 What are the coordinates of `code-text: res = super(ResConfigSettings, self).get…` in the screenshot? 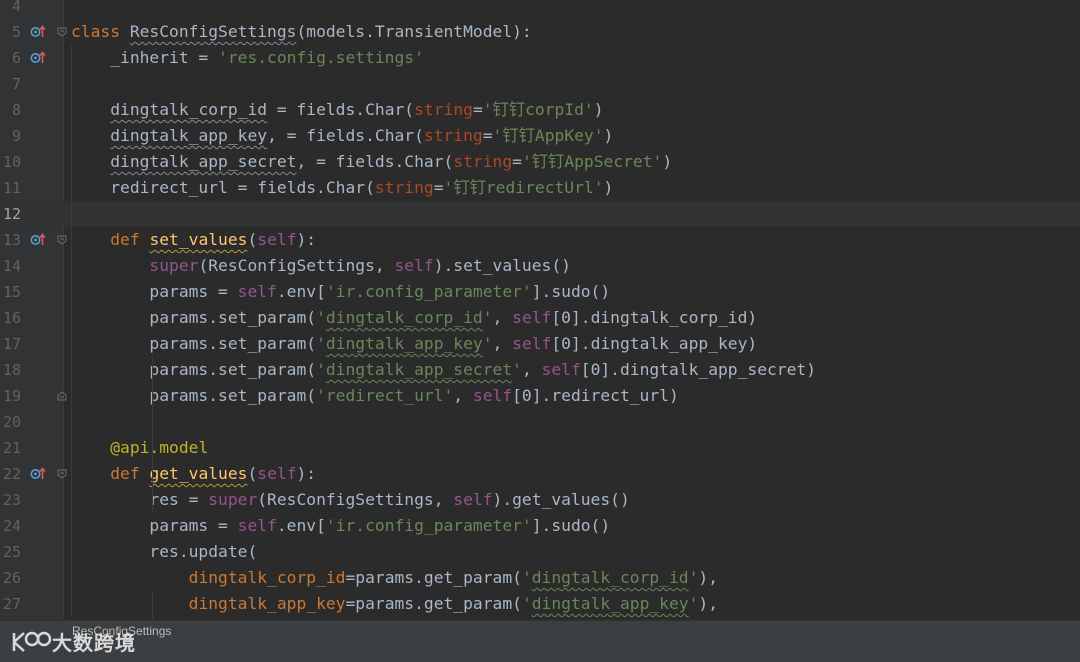 It's located at (350, 500).